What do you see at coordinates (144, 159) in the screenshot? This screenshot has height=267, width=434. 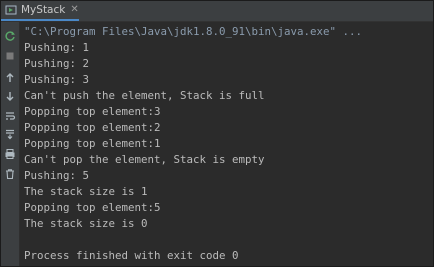 I see `console-line: Can't pop the element, Stack is empty` at bounding box center [144, 159].